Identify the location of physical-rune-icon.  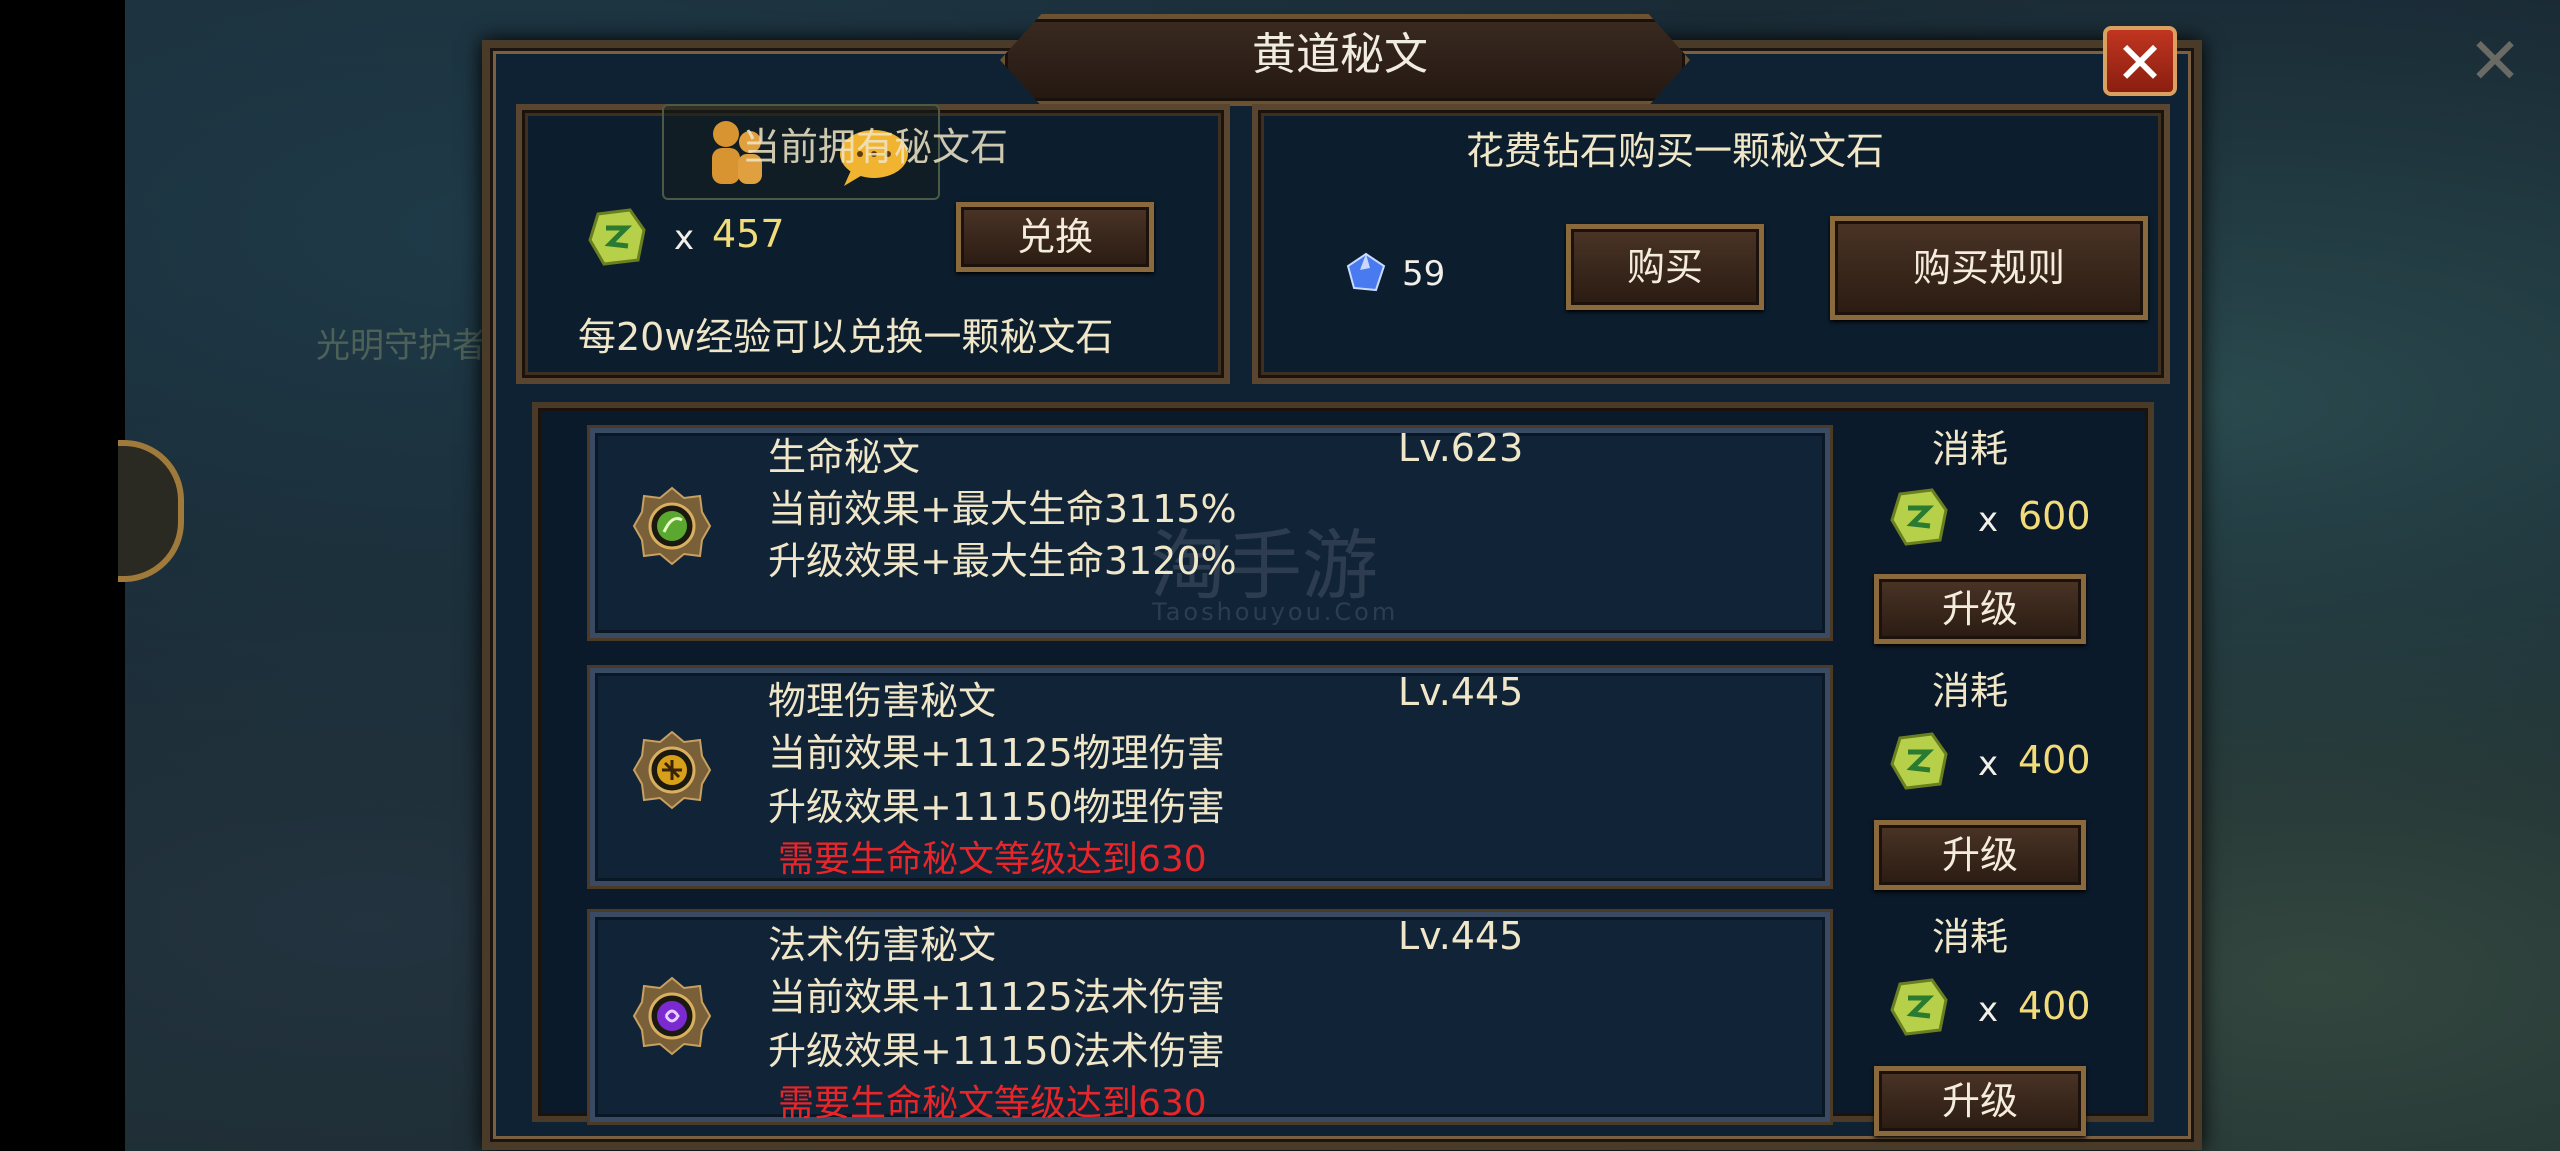
(672, 770).